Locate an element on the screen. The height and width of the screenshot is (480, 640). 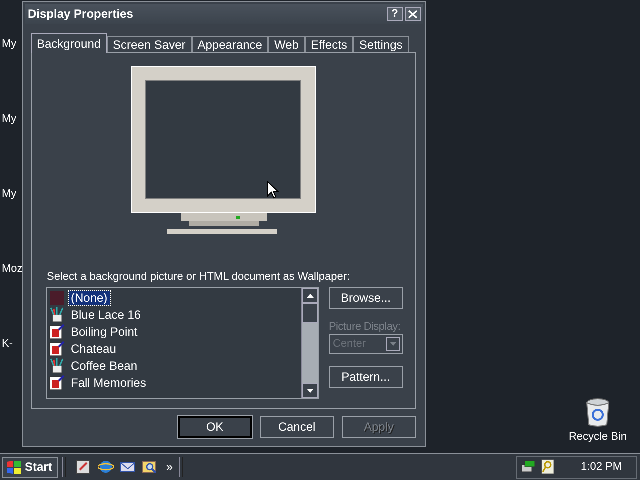
blank-icon is located at coordinates (57, 298).